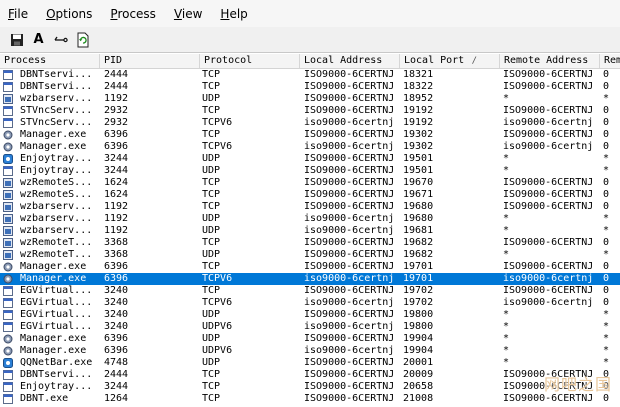  I want to click on watermark-text: 网吧之国, so click(577, 384).